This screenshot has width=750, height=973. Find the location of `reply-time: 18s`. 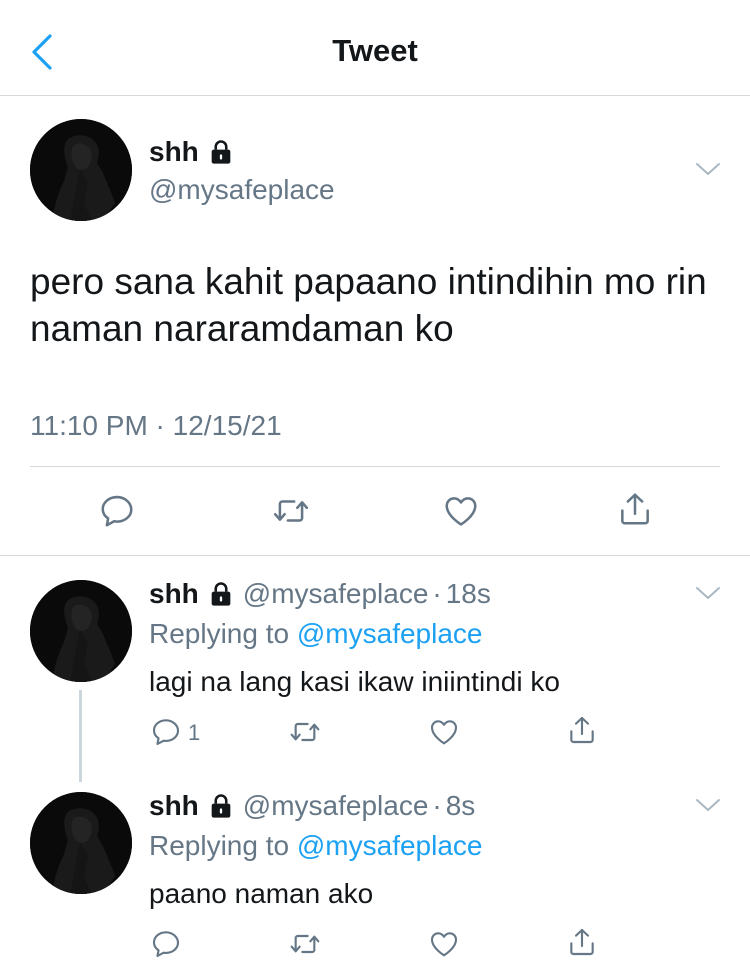

reply-time: 18s is located at coordinates (468, 594).